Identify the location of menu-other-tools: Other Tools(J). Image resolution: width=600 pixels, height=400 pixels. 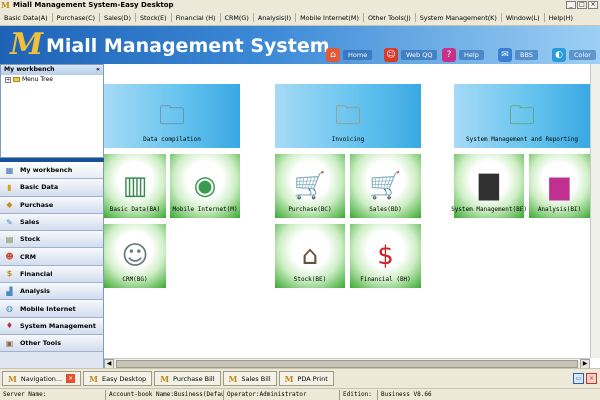
(389, 18).